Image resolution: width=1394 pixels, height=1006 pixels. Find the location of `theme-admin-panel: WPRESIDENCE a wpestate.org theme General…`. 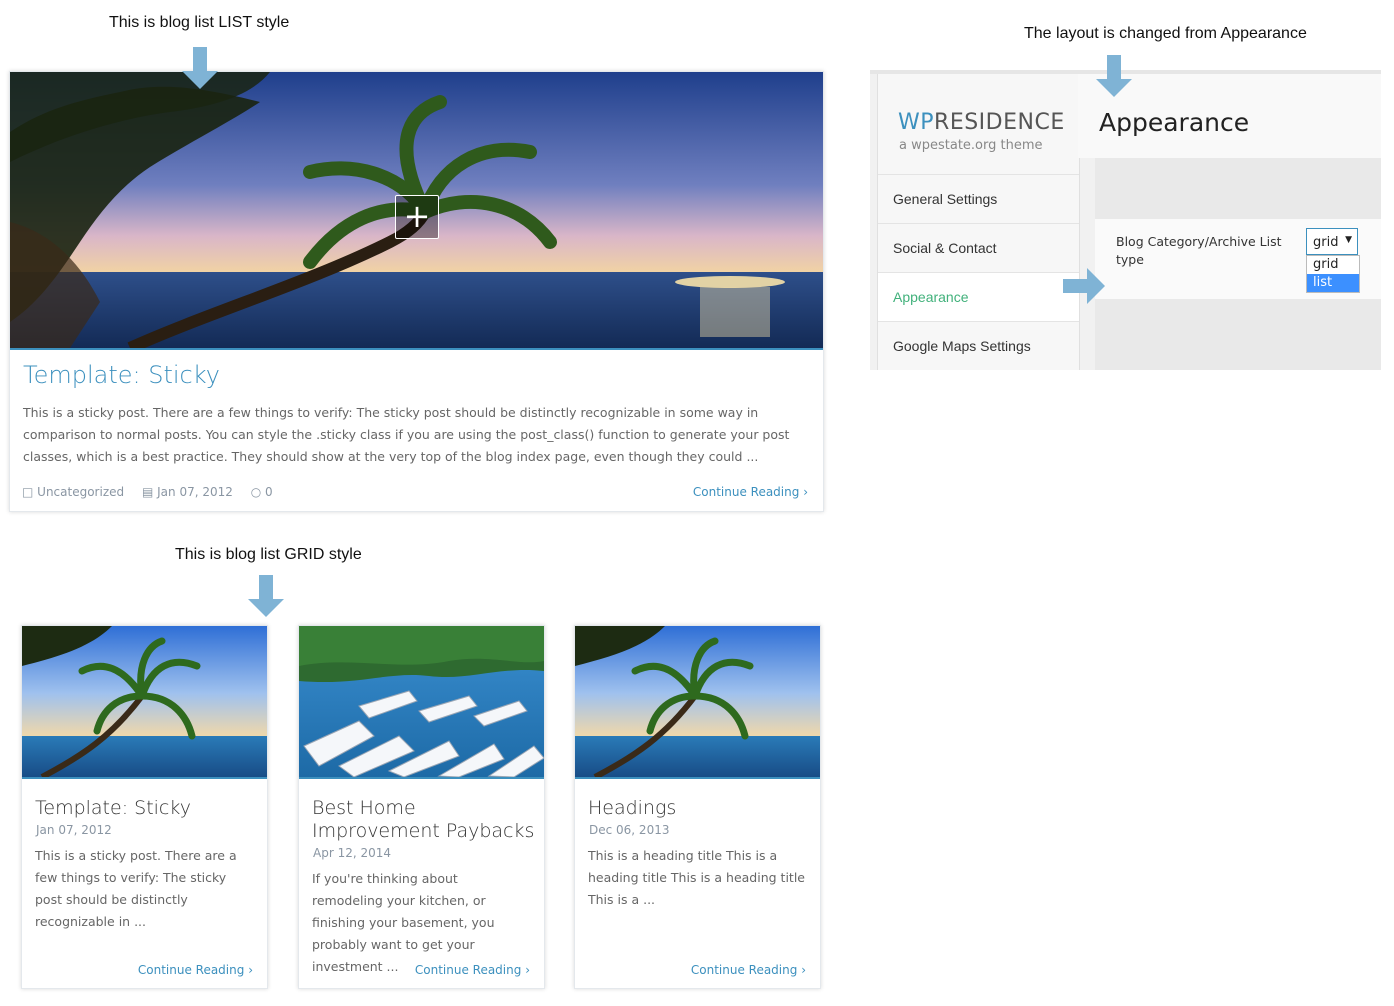

theme-admin-panel: WPRESIDENCE a wpestate.org theme General… is located at coordinates (1125, 220).